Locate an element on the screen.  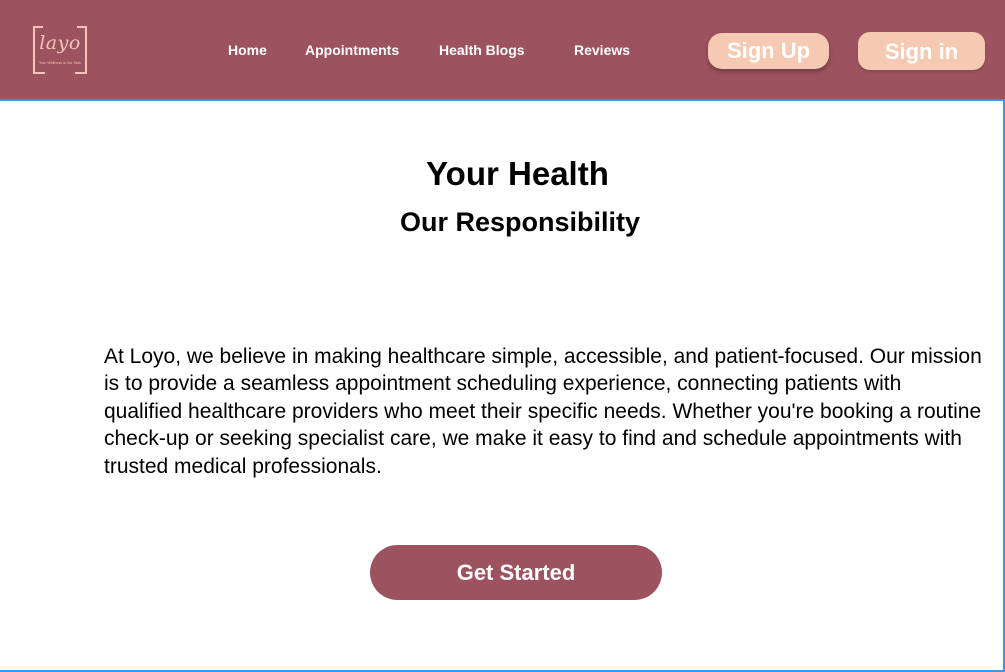
logo-text: layo is located at coordinates (60, 43).